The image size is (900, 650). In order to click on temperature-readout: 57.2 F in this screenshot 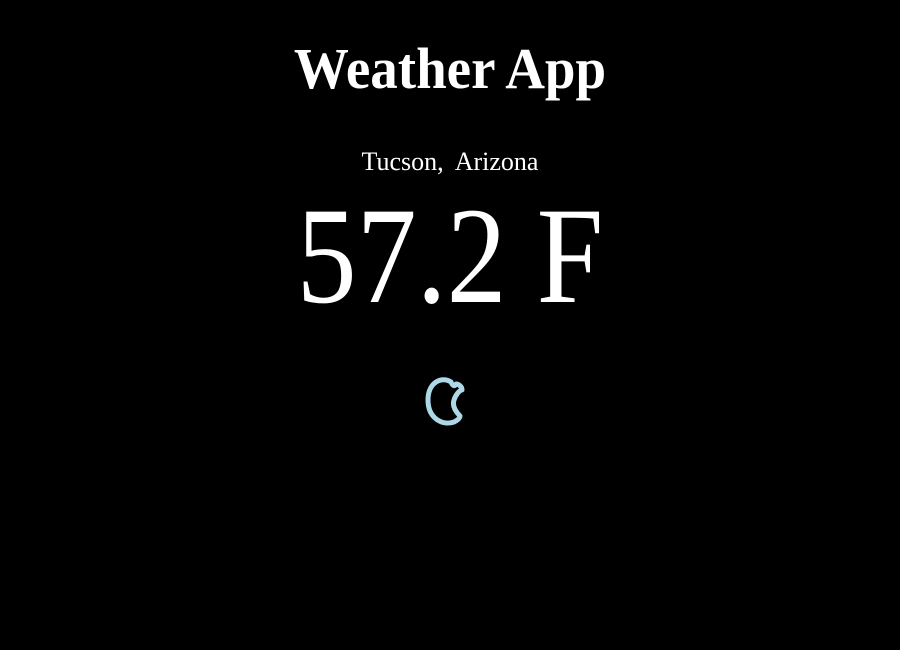, I will do `click(450, 255)`.